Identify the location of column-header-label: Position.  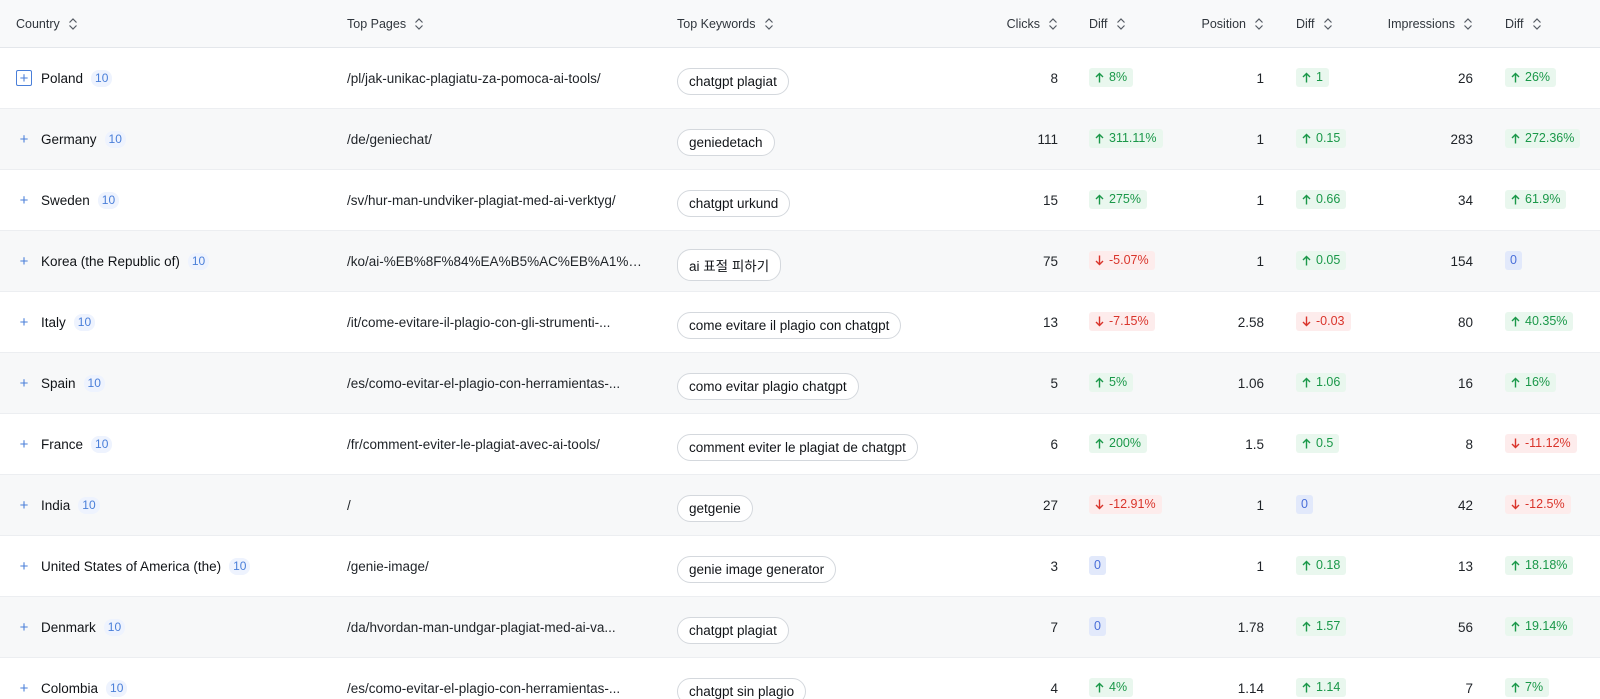
(1223, 23).